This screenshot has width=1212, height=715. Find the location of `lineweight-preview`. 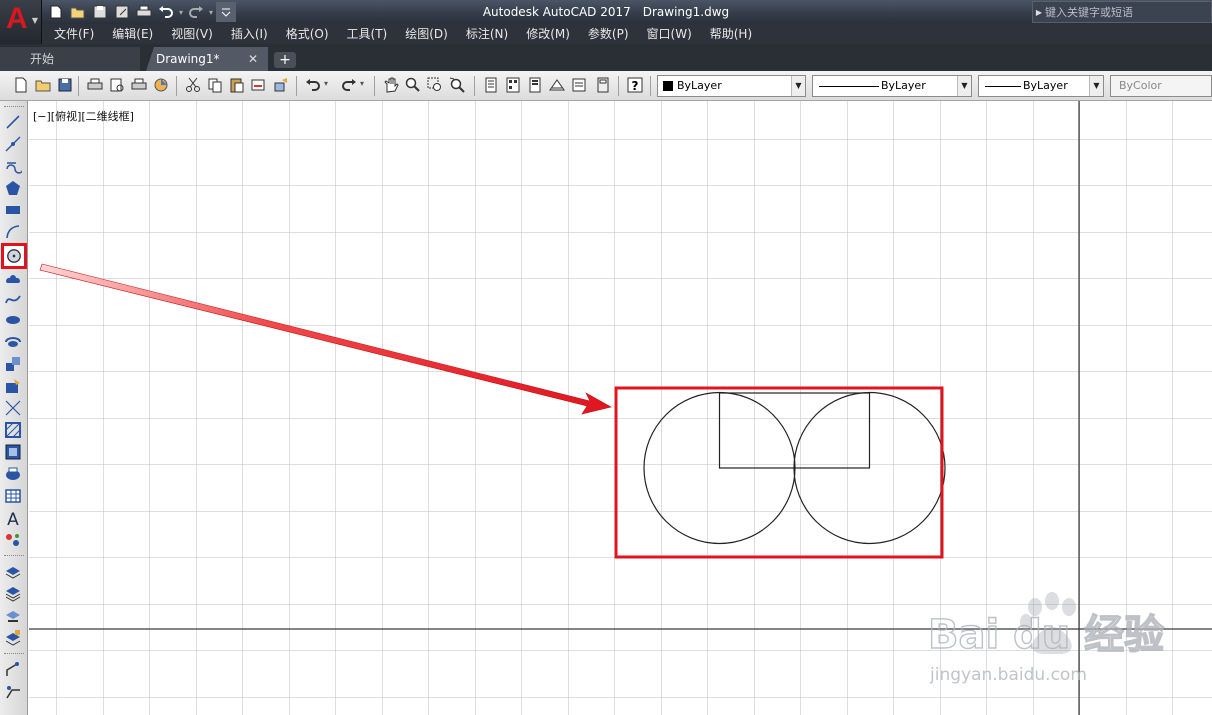

lineweight-preview is located at coordinates (1003, 86).